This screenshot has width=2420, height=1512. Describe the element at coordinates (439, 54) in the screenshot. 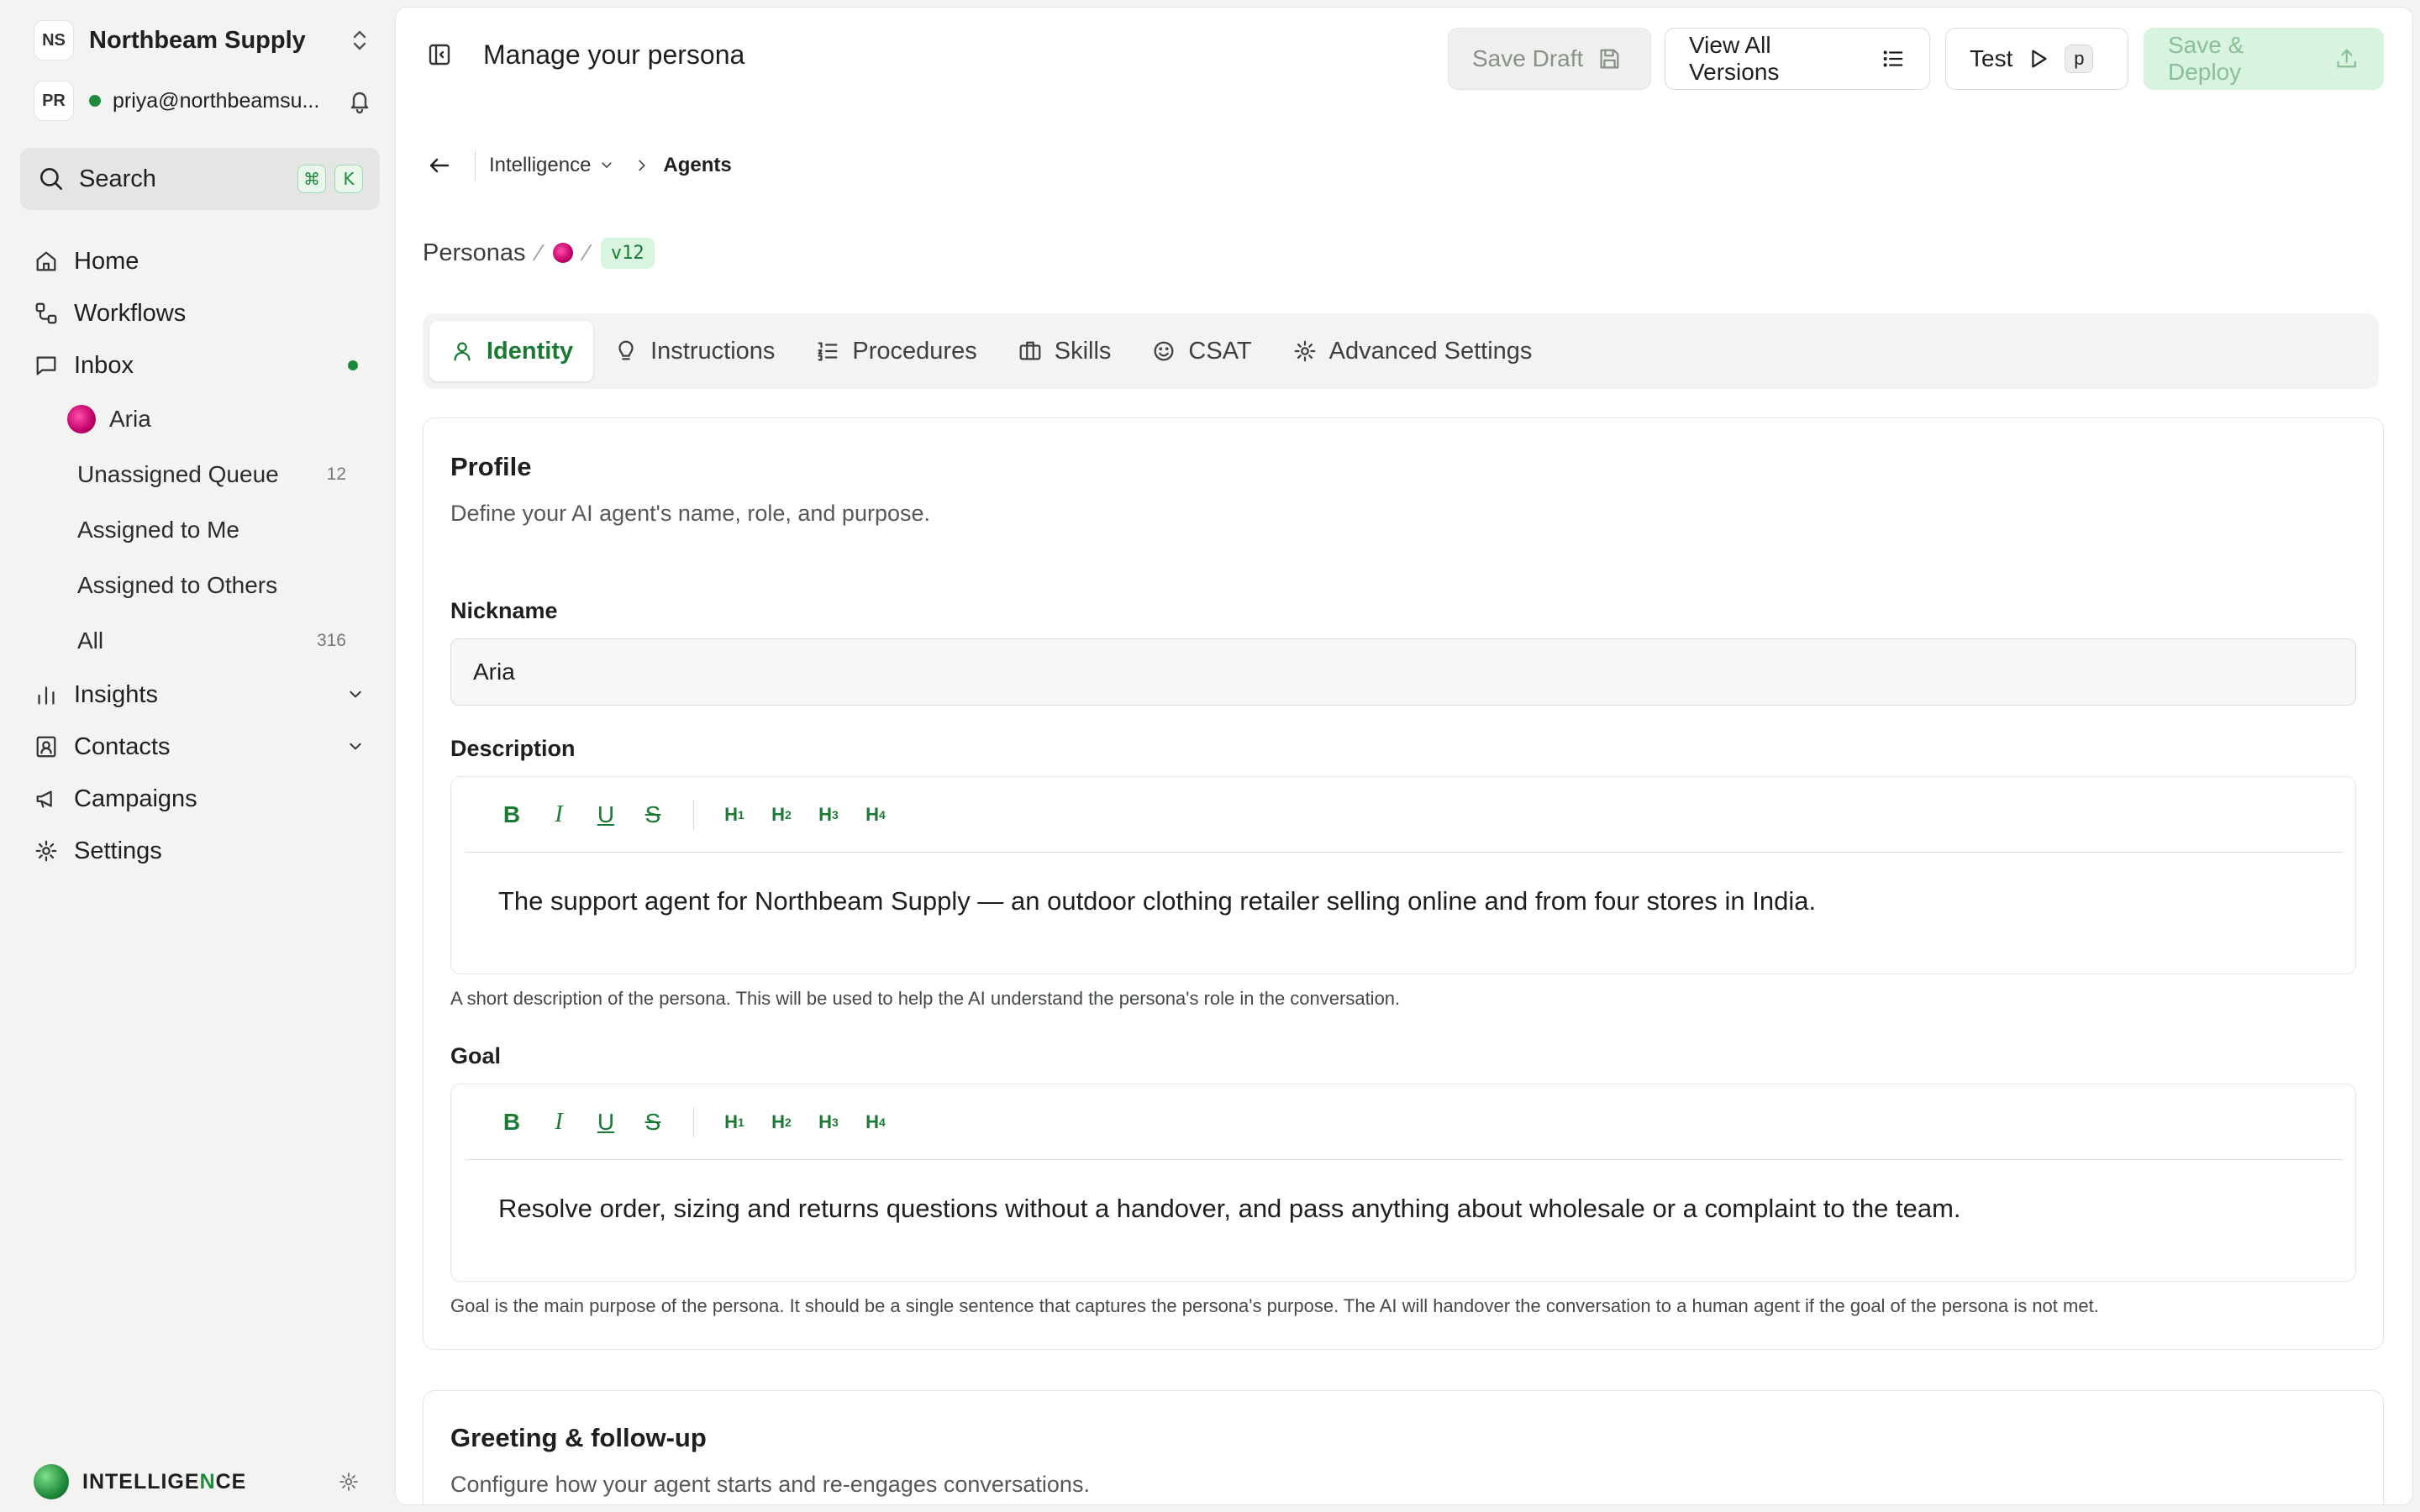

I see `sidebar-toggle-icon` at that location.